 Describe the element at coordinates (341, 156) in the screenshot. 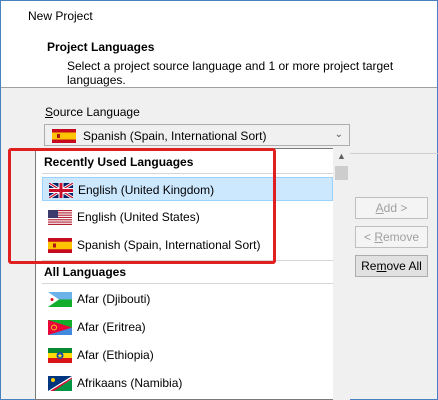

I see `scroll-up-arrow-icon: ▲` at that location.